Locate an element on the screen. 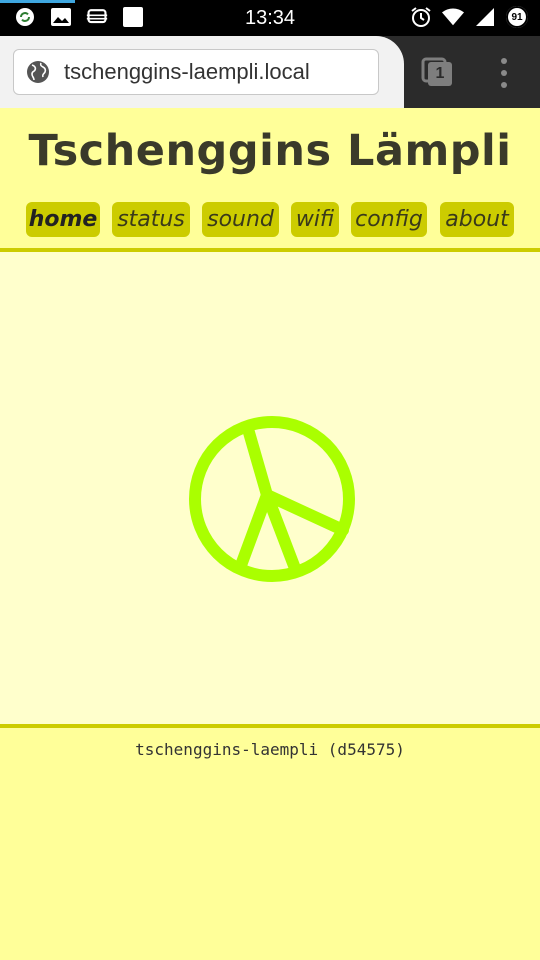  site-title: Tschenggins Lämpli is located at coordinates (270, 151).